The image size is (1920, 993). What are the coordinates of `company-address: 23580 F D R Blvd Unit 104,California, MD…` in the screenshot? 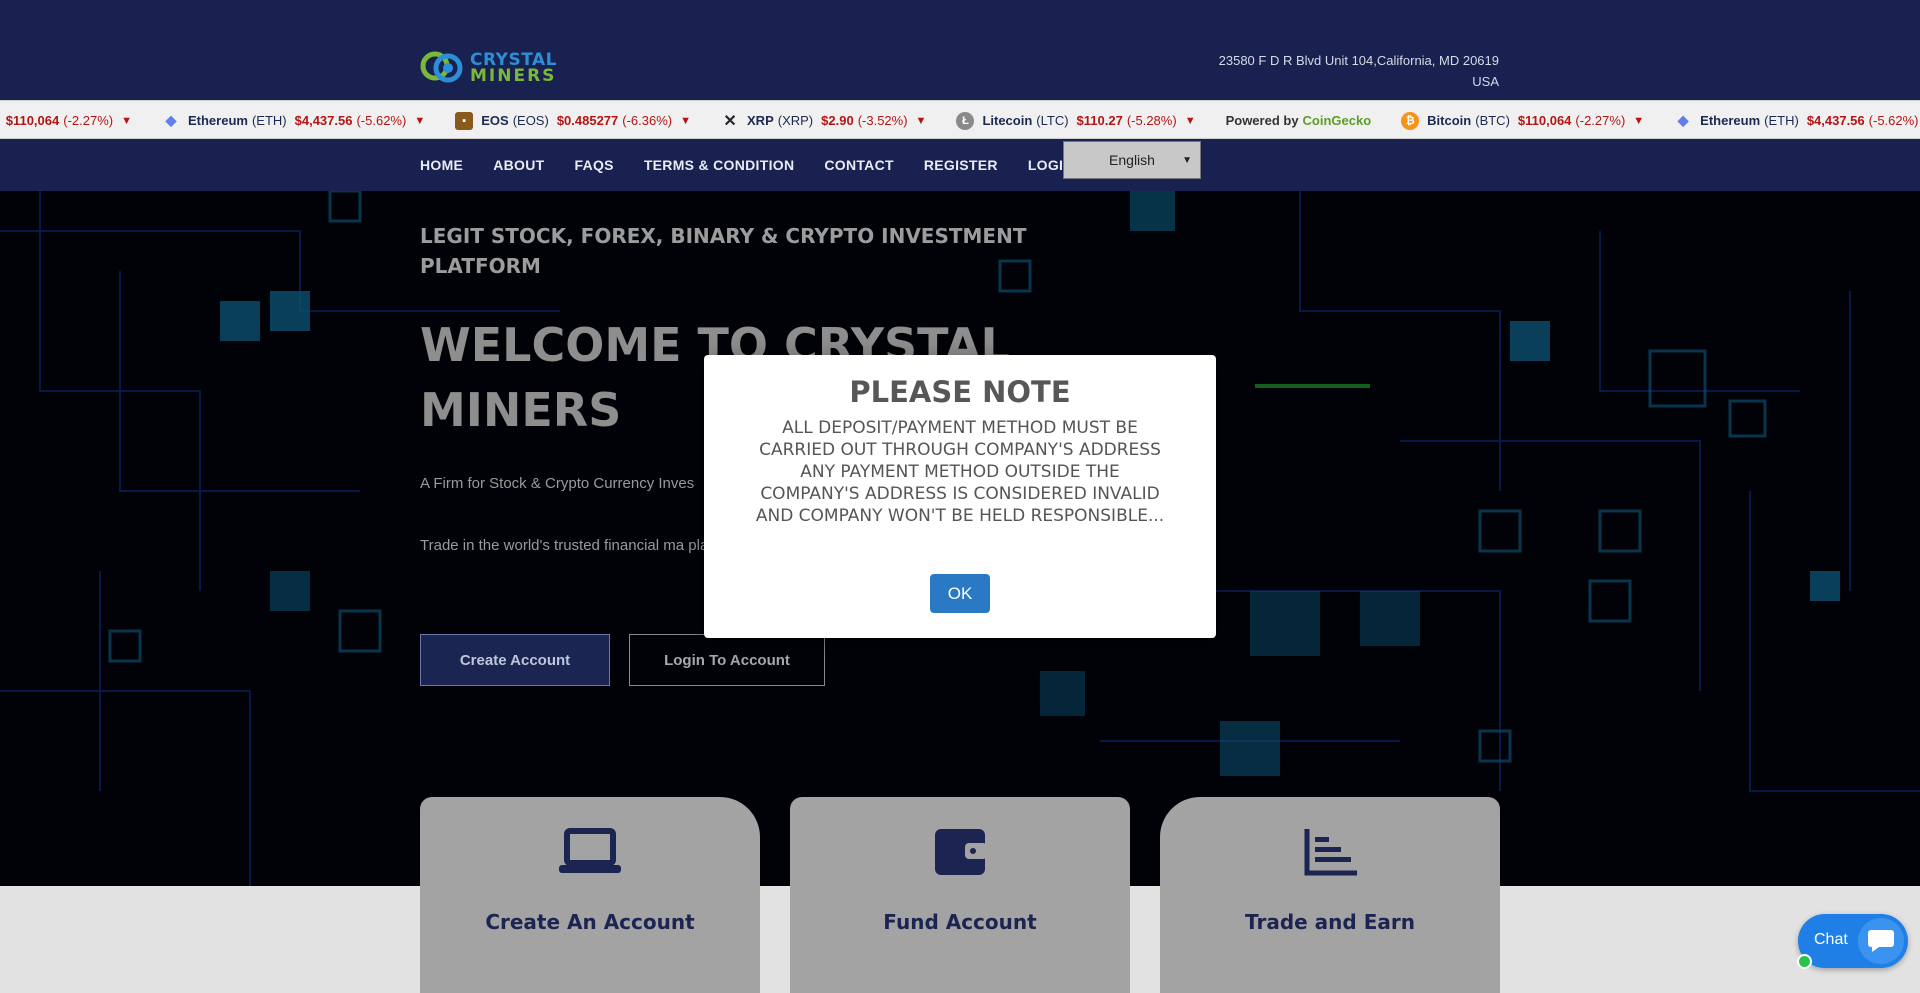 It's located at (1359, 71).